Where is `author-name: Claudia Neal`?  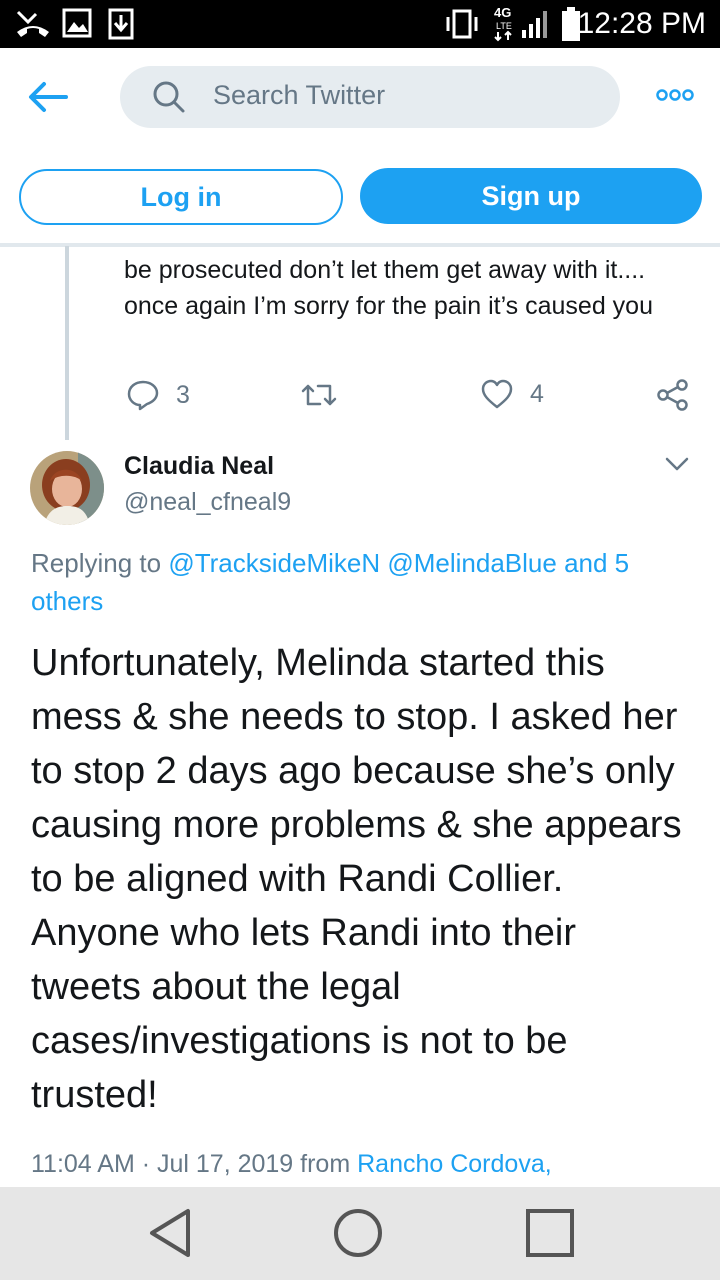 author-name: Claudia Neal is located at coordinates (199, 466).